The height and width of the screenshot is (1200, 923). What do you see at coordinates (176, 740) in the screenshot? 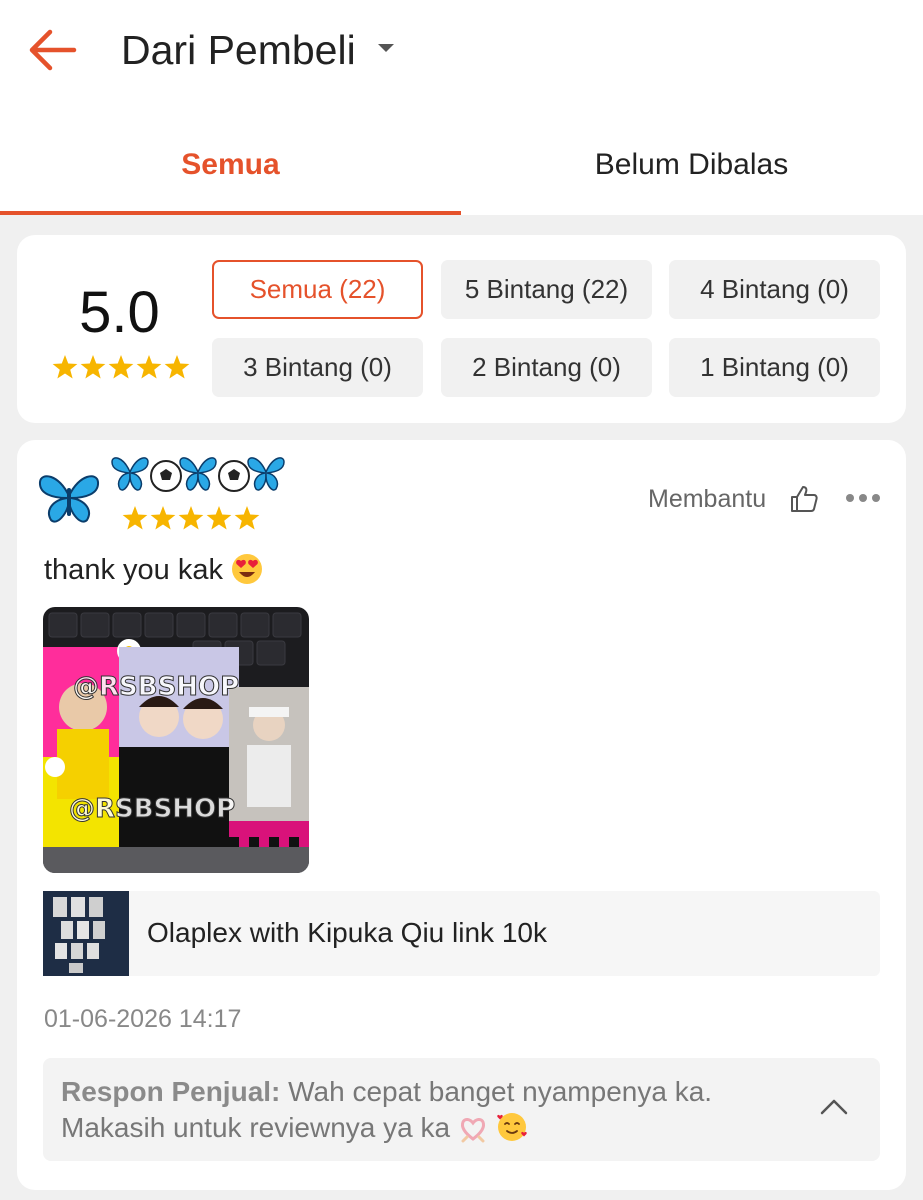
I see `review-photo: @RSBSHOP @RSBSHOP` at bounding box center [176, 740].